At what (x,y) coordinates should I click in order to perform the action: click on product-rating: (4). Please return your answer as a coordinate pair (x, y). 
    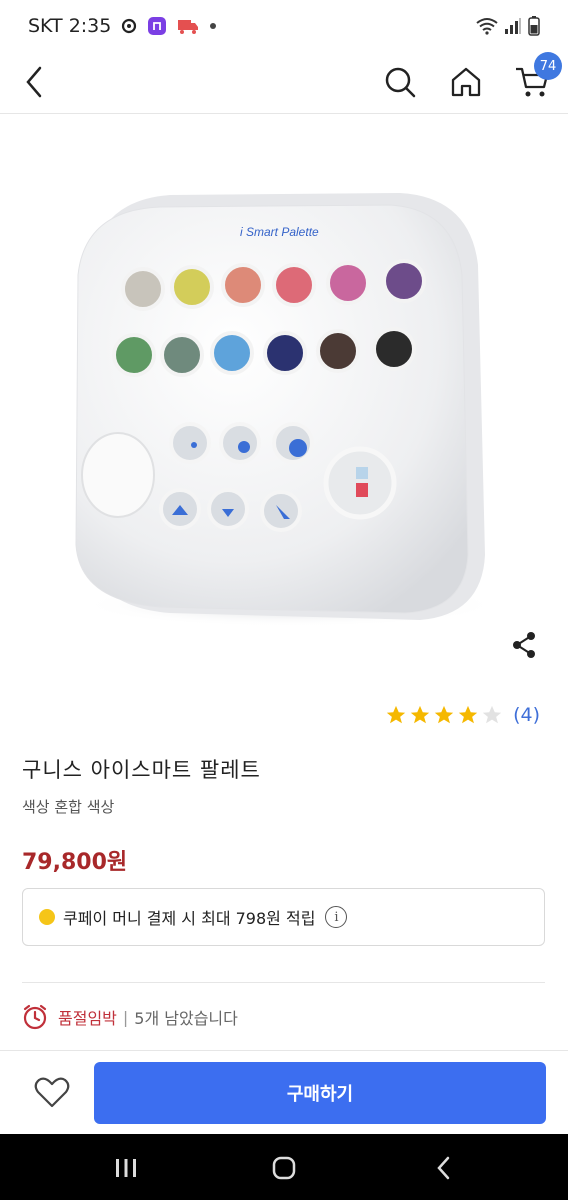
    Looking at the image, I should click on (462, 715).